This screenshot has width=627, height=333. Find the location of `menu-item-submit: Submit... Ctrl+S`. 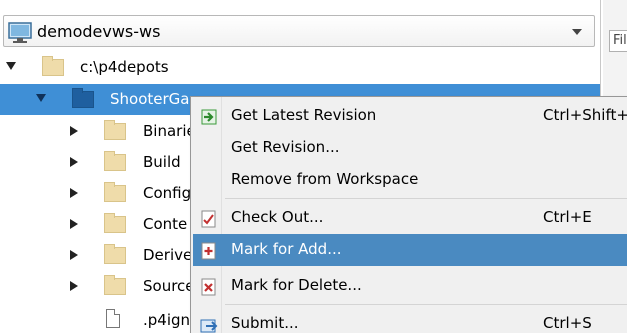

menu-item-submit: Submit... Ctrl+S is located at coordinates (410, 320).